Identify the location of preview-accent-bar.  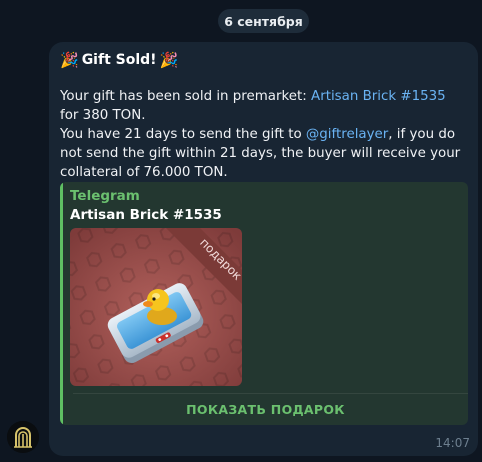
(61, 303).